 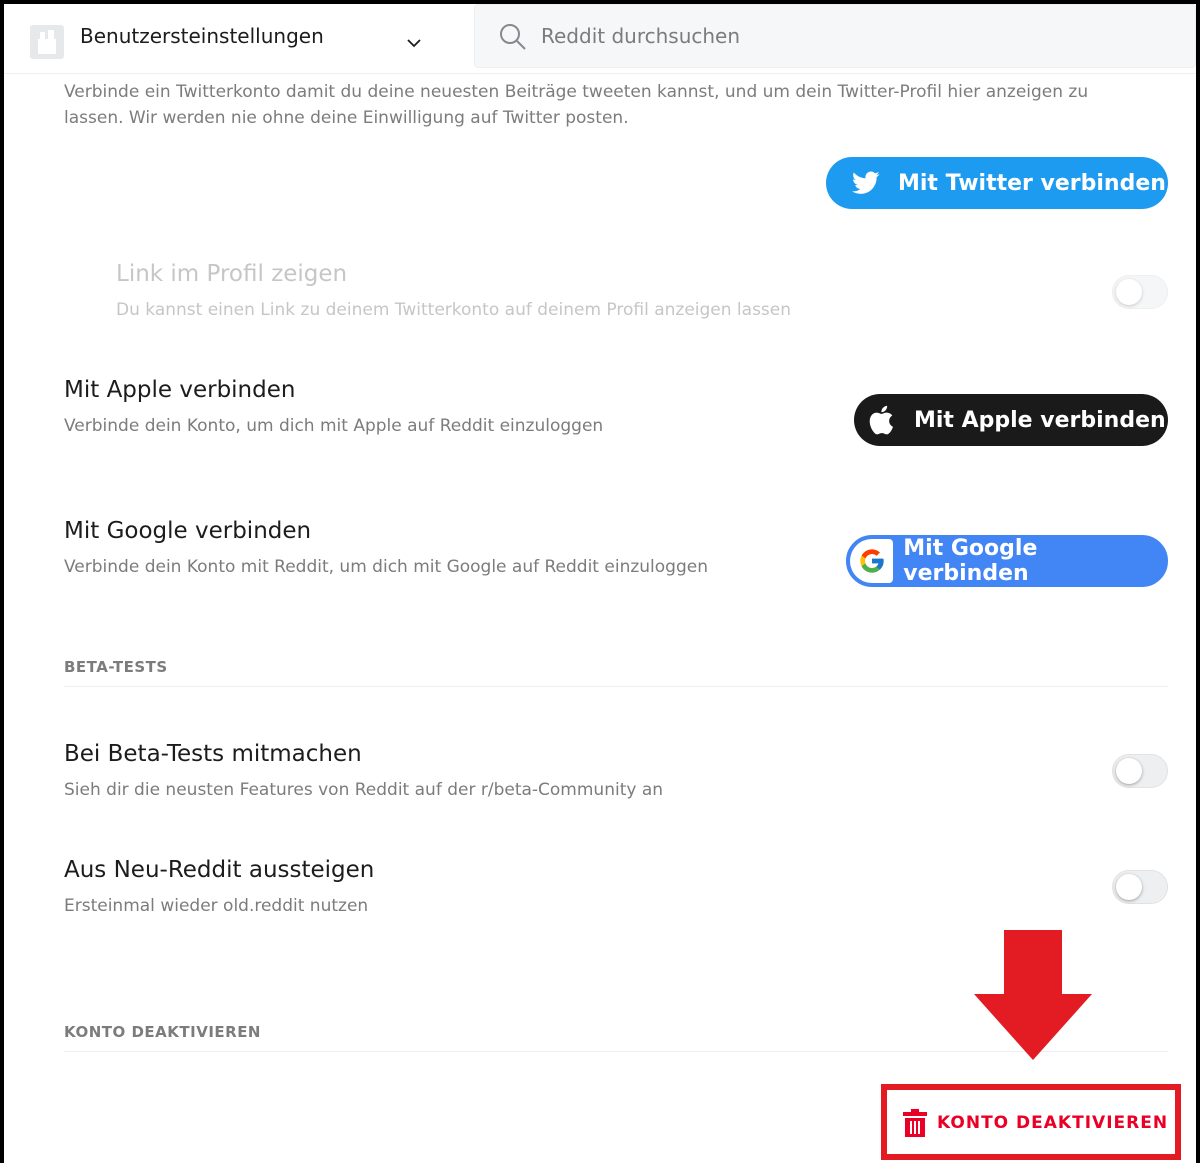 I want to click on link-profile-title: Link im Profil zeigen, so click(x=232, y=274).